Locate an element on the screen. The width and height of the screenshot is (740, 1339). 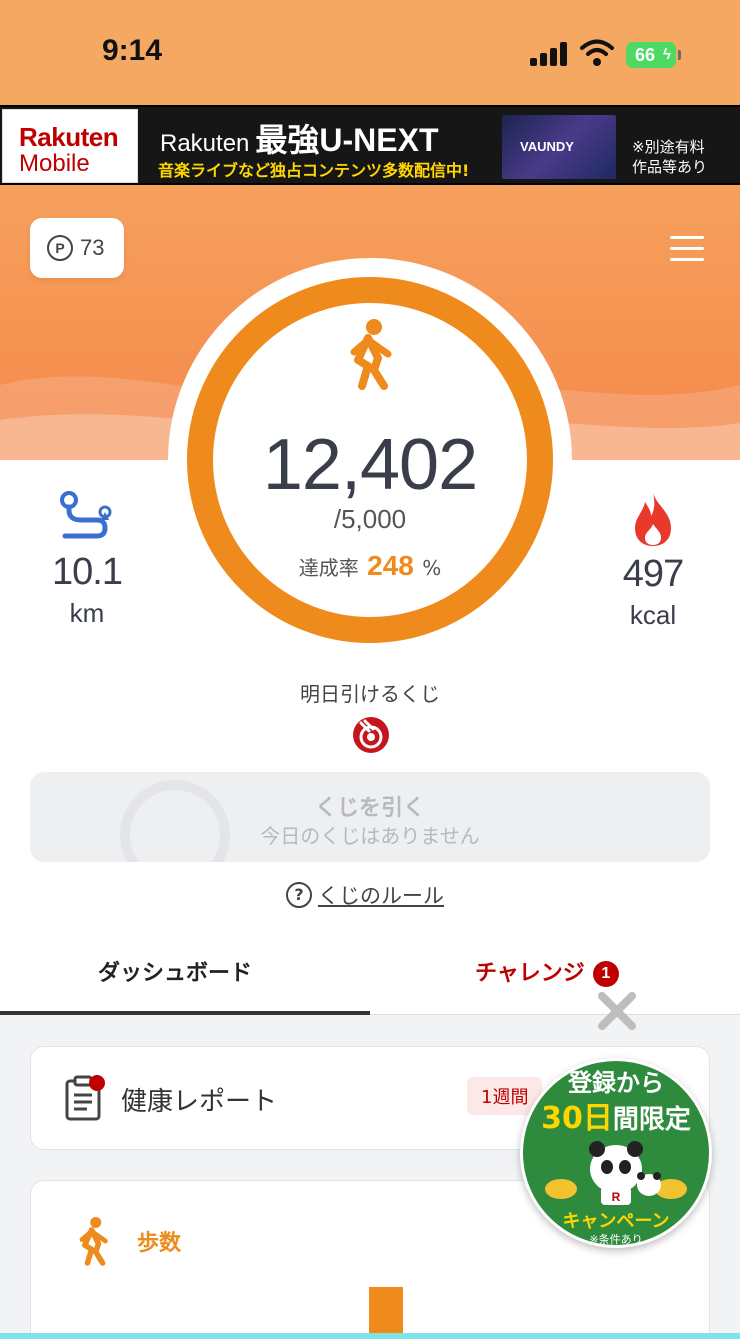
points-button: P 73 is located at coordinates (77, 248).